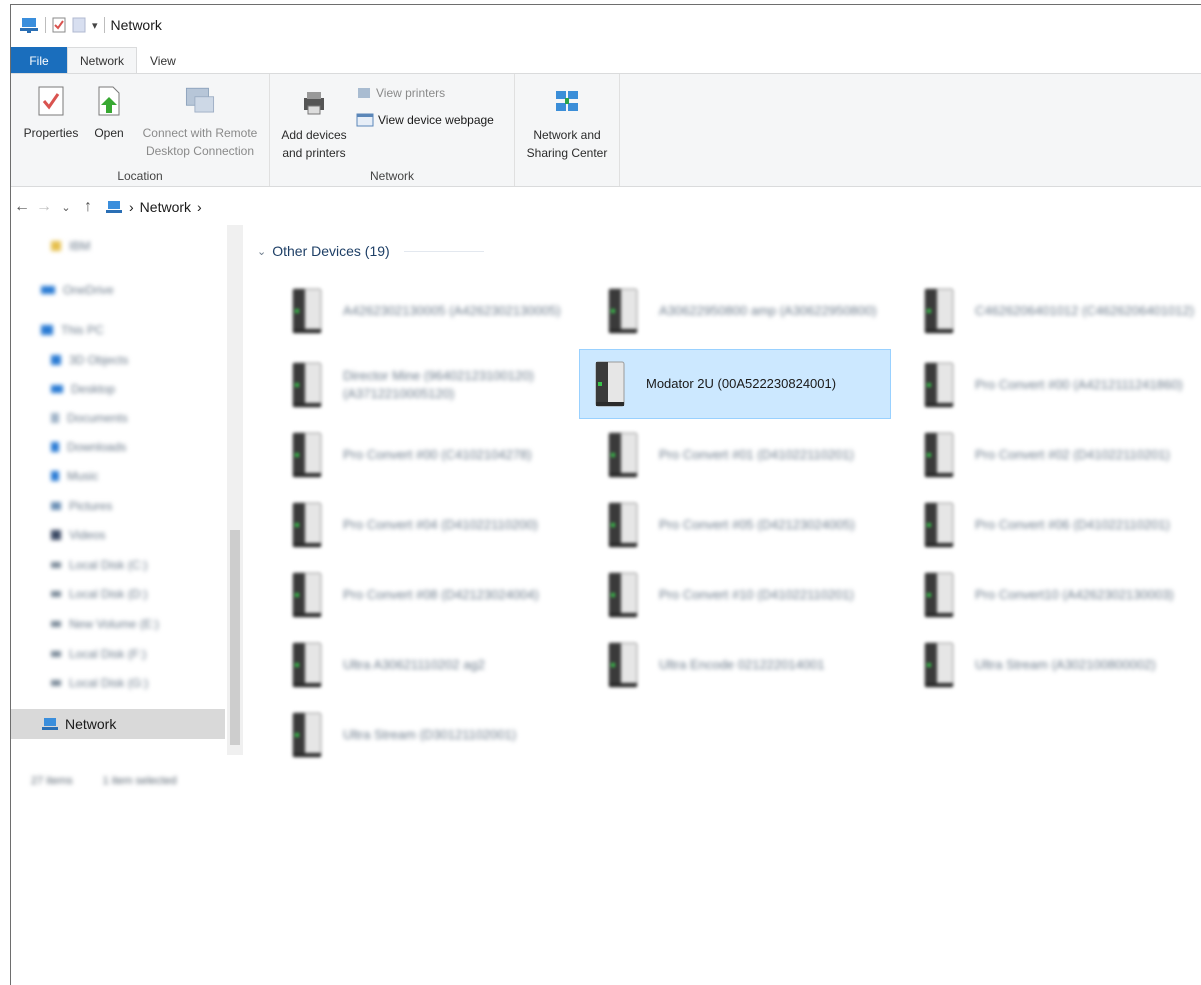 Image resolution: width=1201 pixels, height=985 pixels. I want to click on view-printers-button: View printers, so click(400, 93).